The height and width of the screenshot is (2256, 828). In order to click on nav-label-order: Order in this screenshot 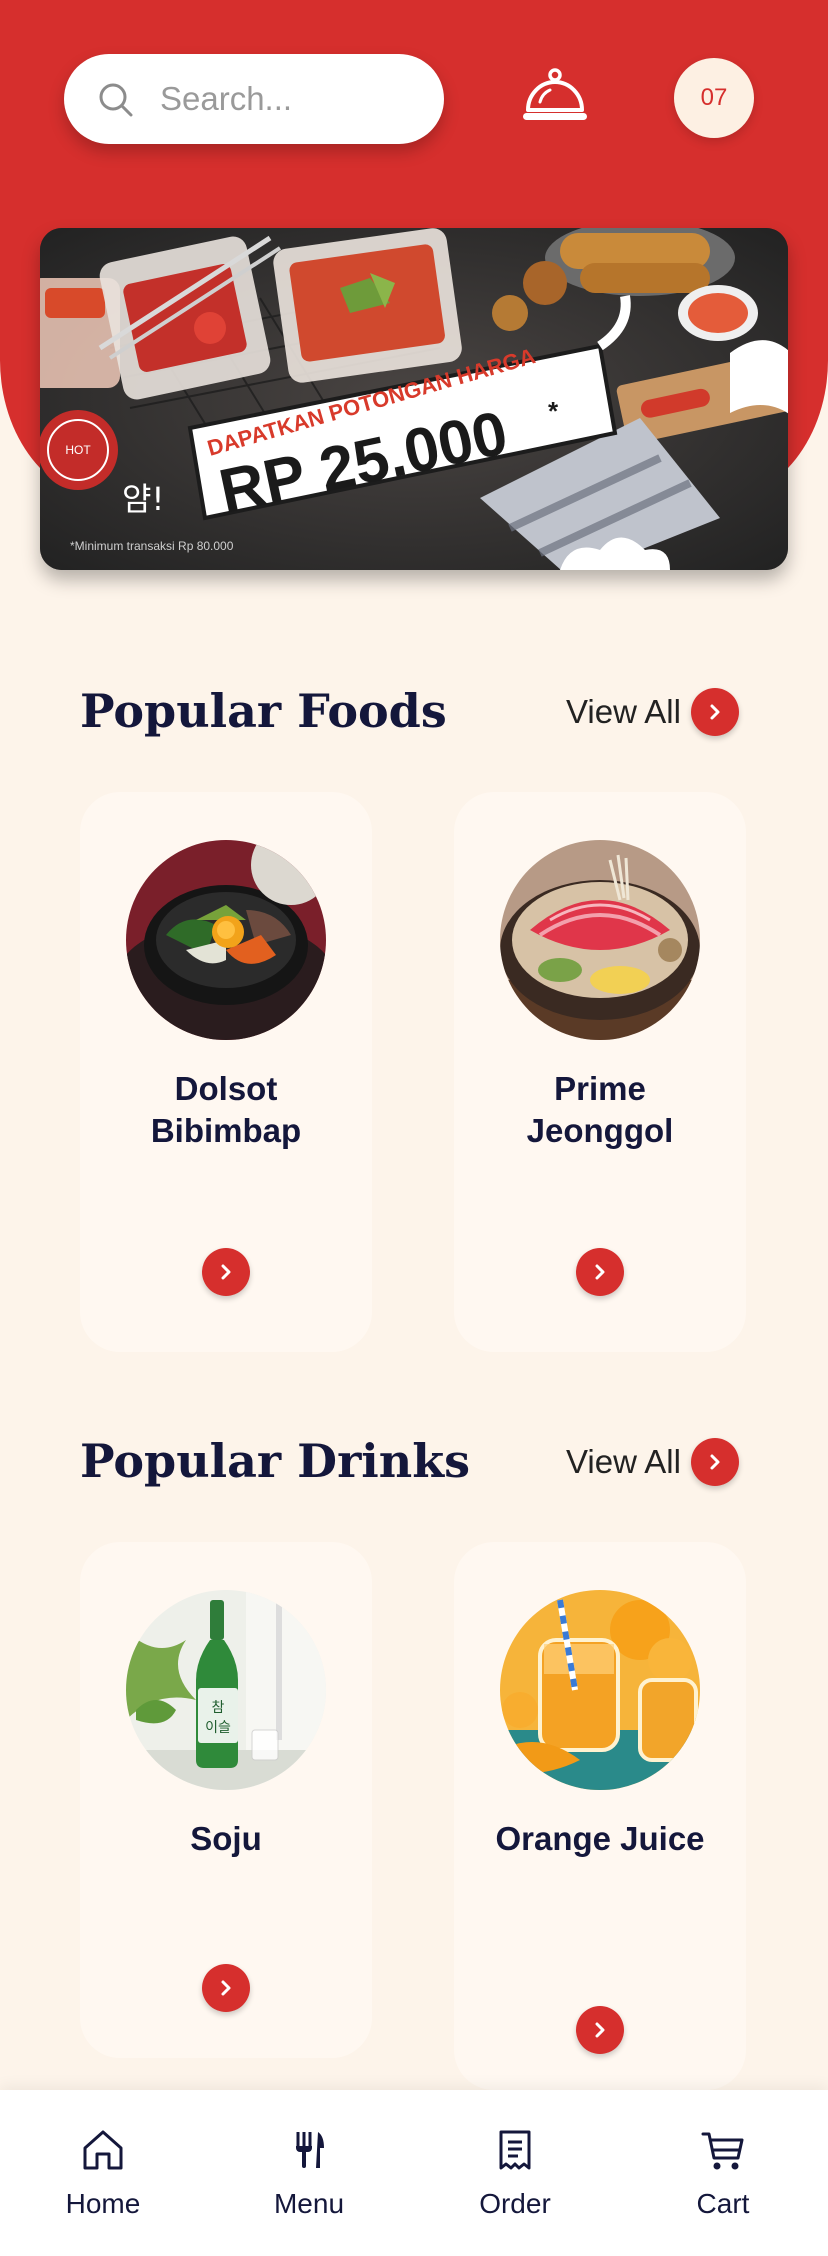, I will do `click(515, 2203)`.